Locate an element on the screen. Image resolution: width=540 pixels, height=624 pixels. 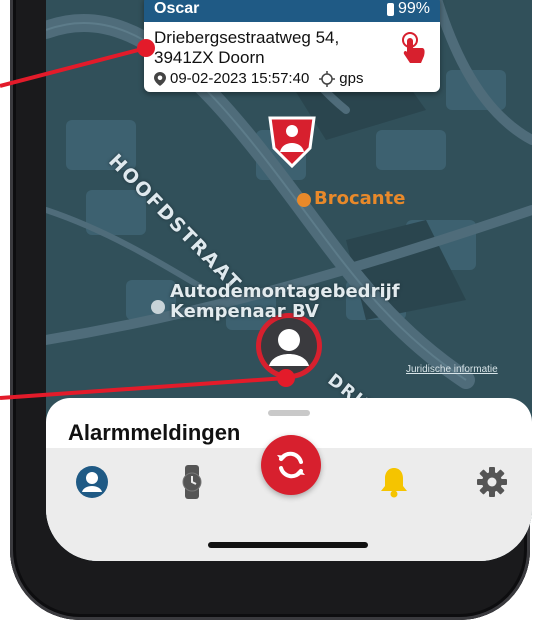
battery-icon is located at coordinates (390, 9).